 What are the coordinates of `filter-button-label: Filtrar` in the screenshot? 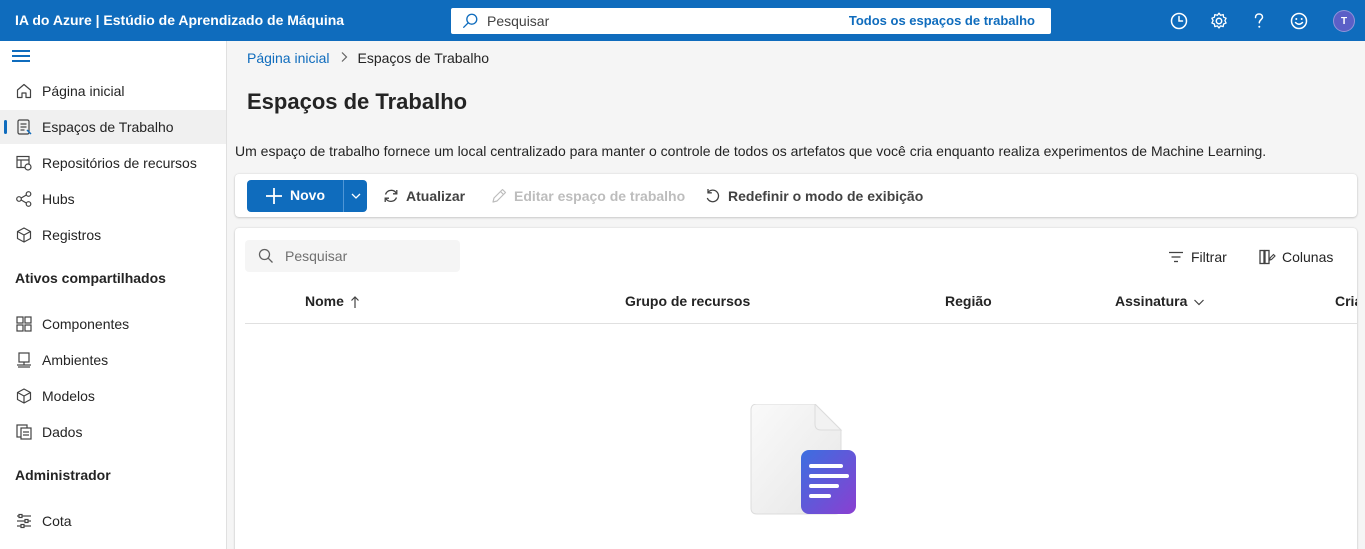 It's located at (1209, 257).